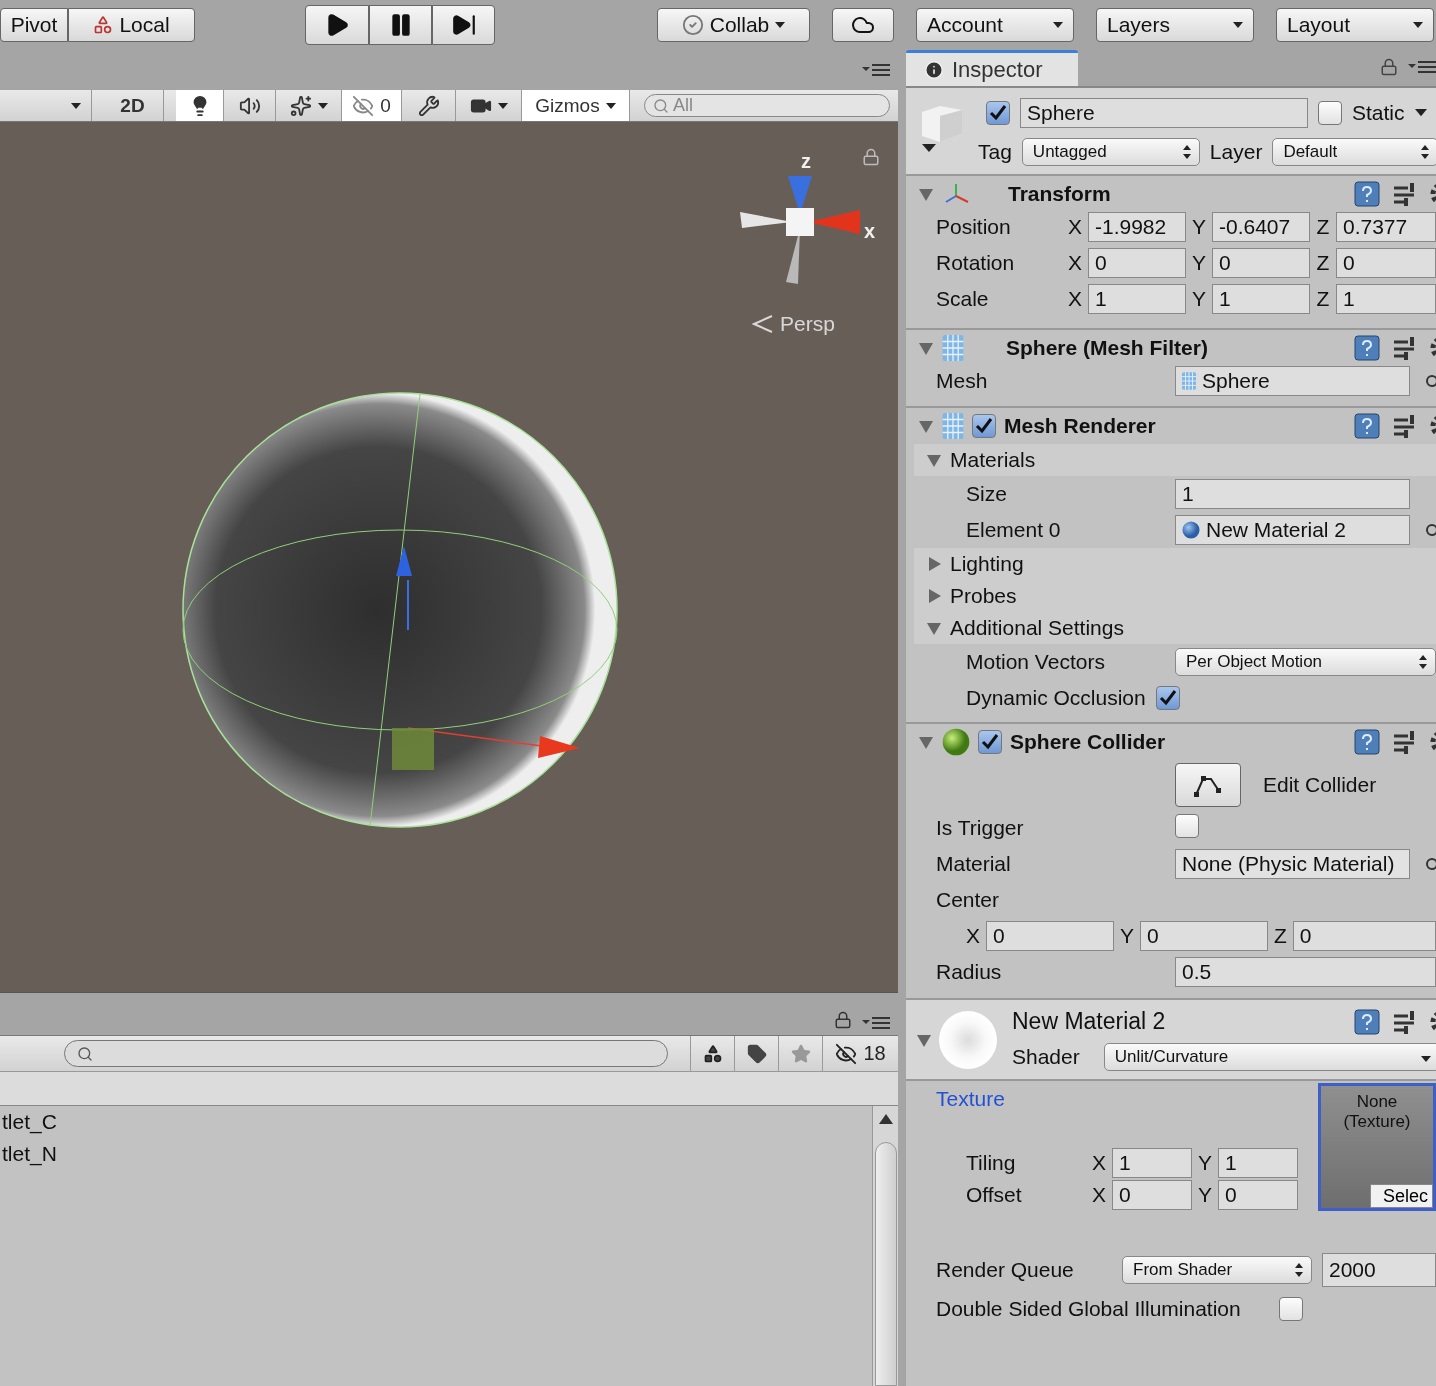 The width and height of the screenshot is (1436, 1386). What do you see at coordinates (1014, 530) in the screenshot?
I see `property-label: Element 0` at bounding box center [1014, 530].